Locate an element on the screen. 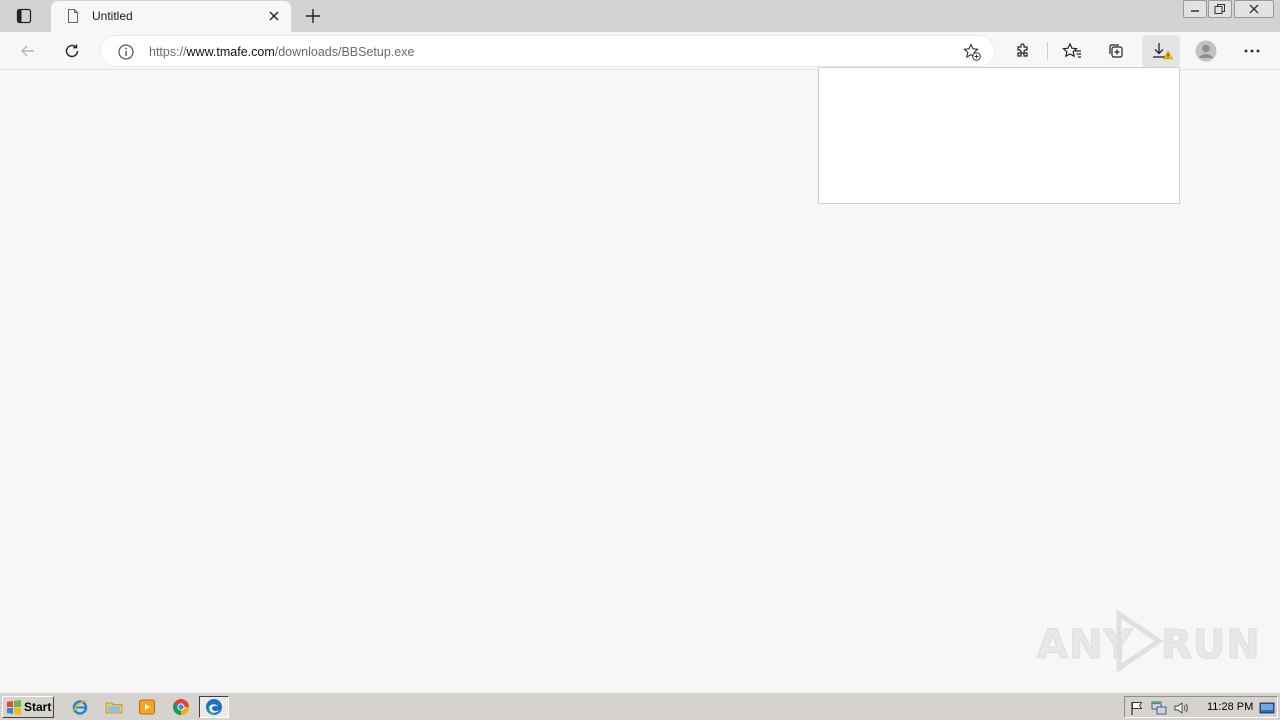 The height and width of the screenshot is (720, 1280). url-path: /downloads/BBSetup.exe is located at coordinates (344, 52).